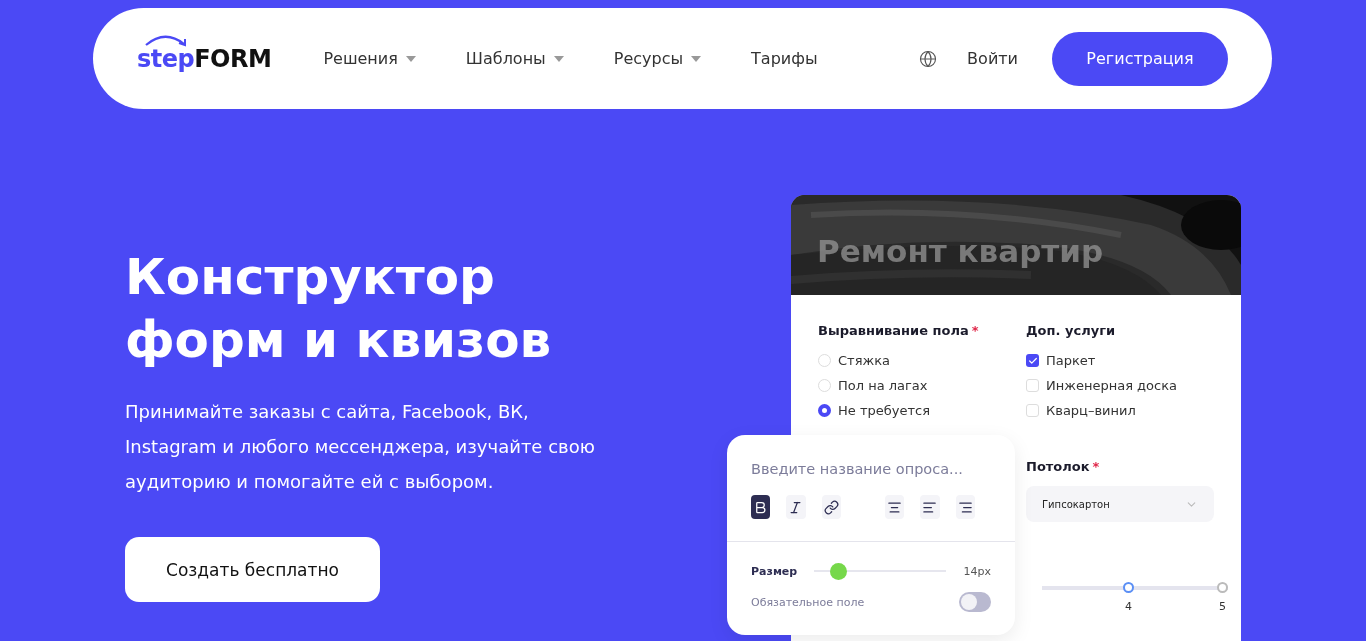  I want to click on align-right-icon, so click(965, 507).